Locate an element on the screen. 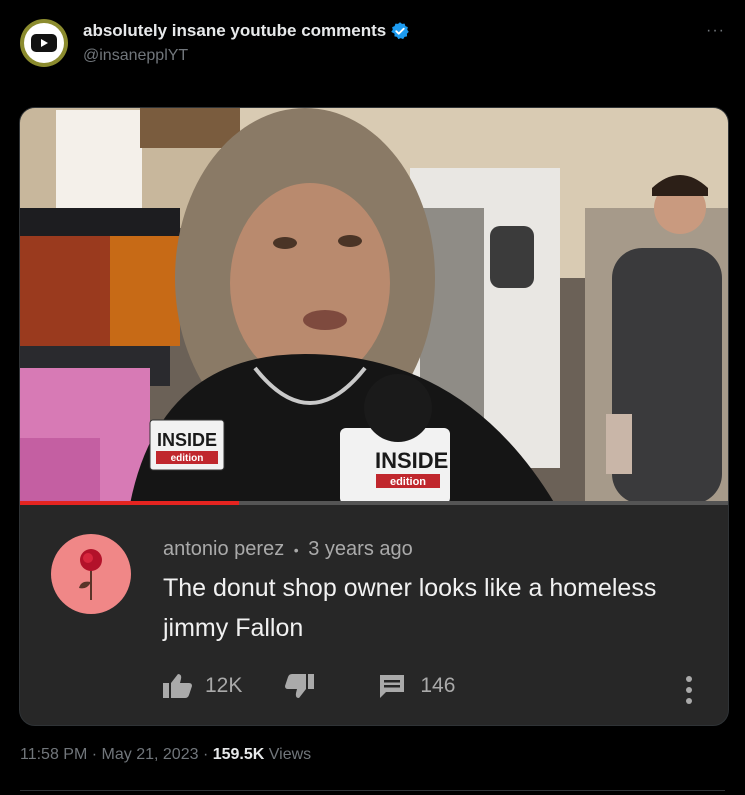  author-handle: @insanepplYT is located at coordinates (135, 56).